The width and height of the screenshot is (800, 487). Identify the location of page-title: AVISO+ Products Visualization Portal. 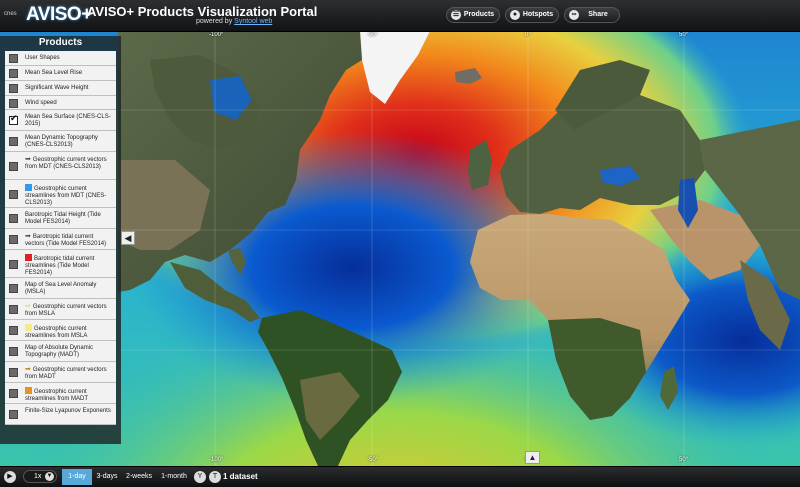
(202, 11).